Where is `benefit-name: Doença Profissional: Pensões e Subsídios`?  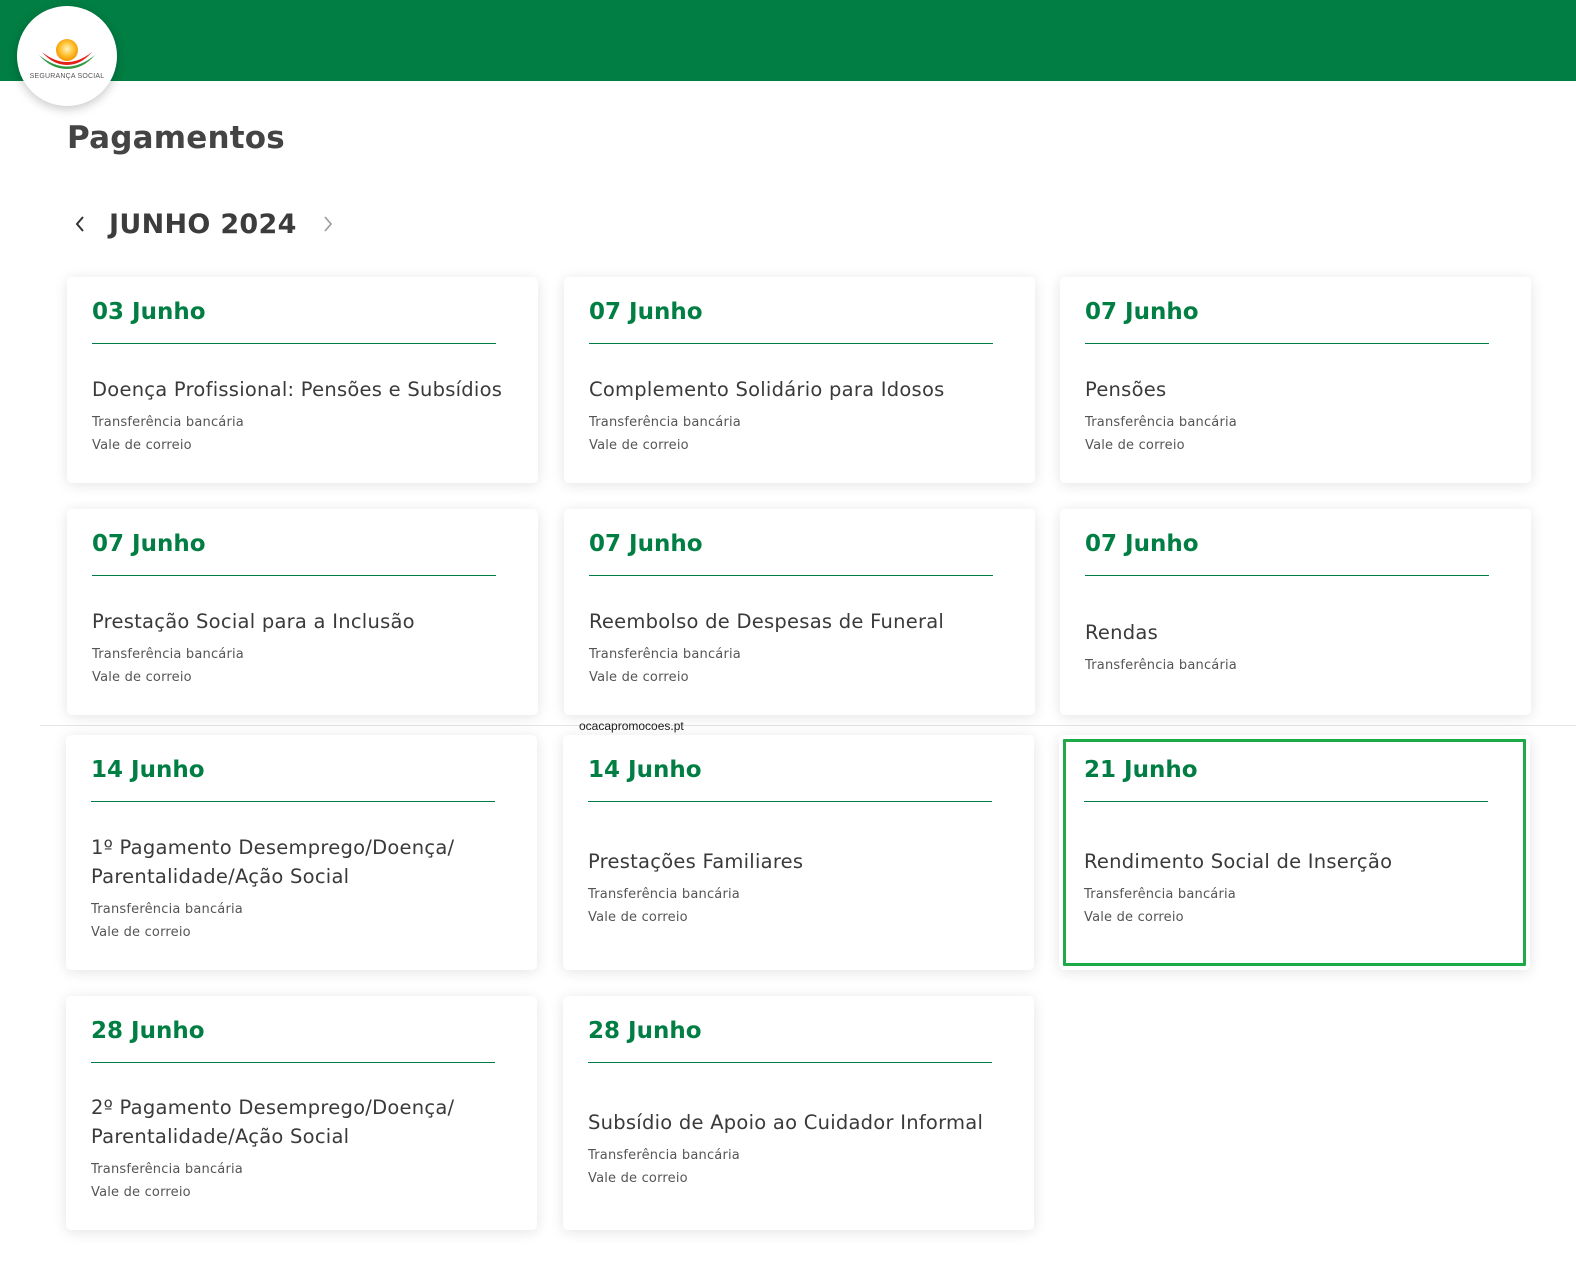
benefit-name: Doença Profissional: Pensões e Subsídios is located at coordinates (297, 389).